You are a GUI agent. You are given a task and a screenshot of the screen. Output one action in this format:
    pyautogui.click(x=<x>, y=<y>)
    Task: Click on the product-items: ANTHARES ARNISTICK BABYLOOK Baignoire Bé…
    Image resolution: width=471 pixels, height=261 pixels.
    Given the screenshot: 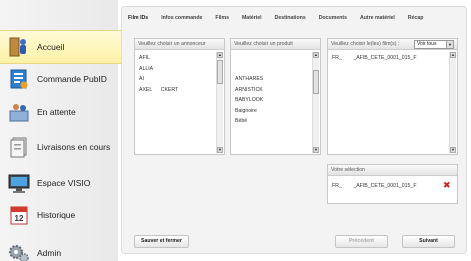 What is the action you would take?
    pyautogui.click(x=275, y=90)
    